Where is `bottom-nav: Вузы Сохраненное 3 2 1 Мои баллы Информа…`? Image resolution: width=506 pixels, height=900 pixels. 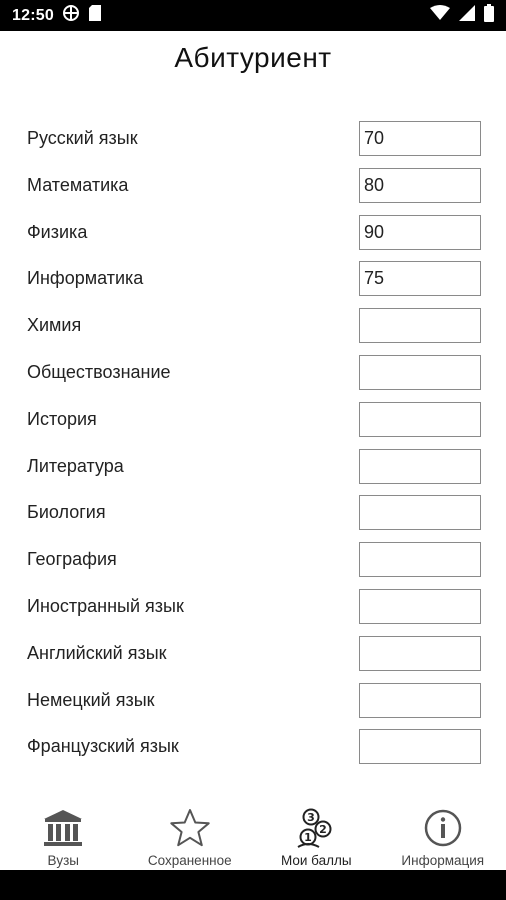
bottom-nav: Вузы Сохраненное 3 2 1 Мои баллы Информа… is located at coordinates (253, 830).